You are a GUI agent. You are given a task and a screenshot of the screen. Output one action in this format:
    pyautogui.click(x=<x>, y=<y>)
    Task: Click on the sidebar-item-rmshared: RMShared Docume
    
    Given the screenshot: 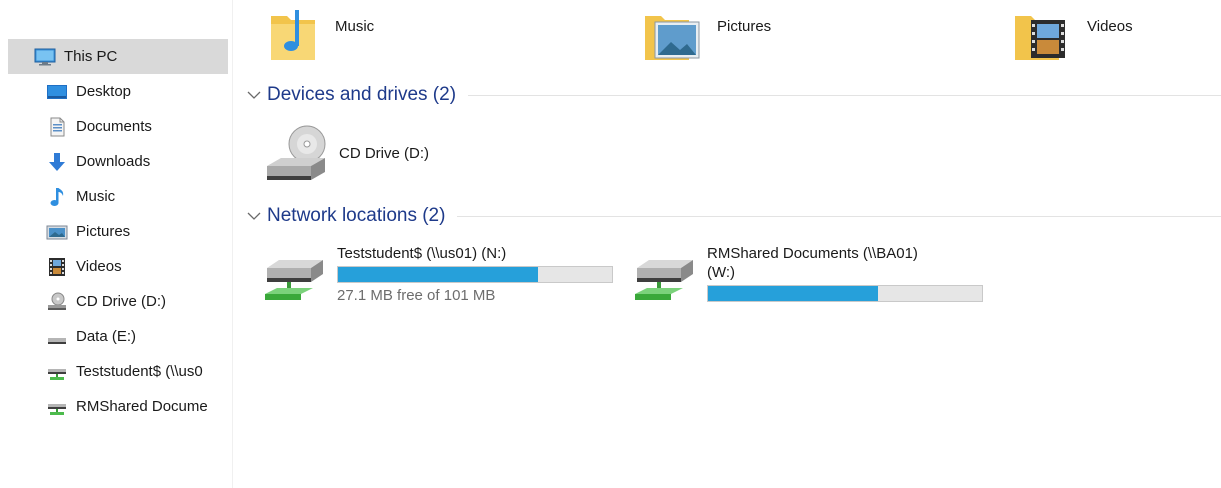 What is the action you would take?
    pyautogui.click(x=139, y=406)
    